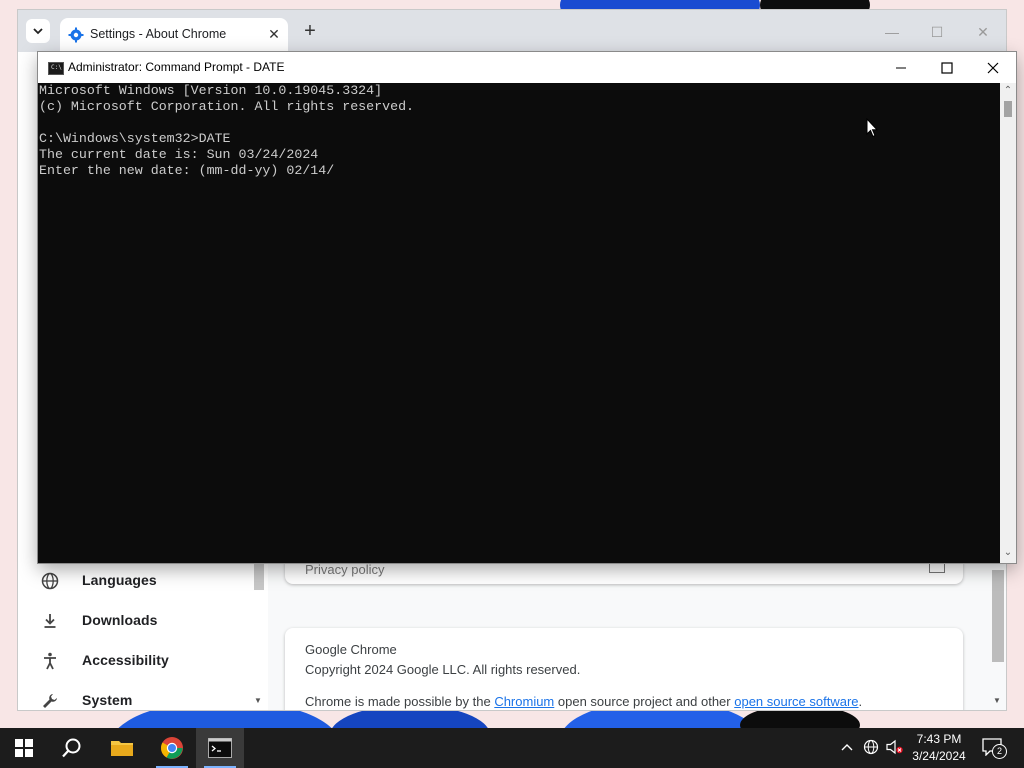  I want to click on tab-close-icon: ✕, so click(274, 34).